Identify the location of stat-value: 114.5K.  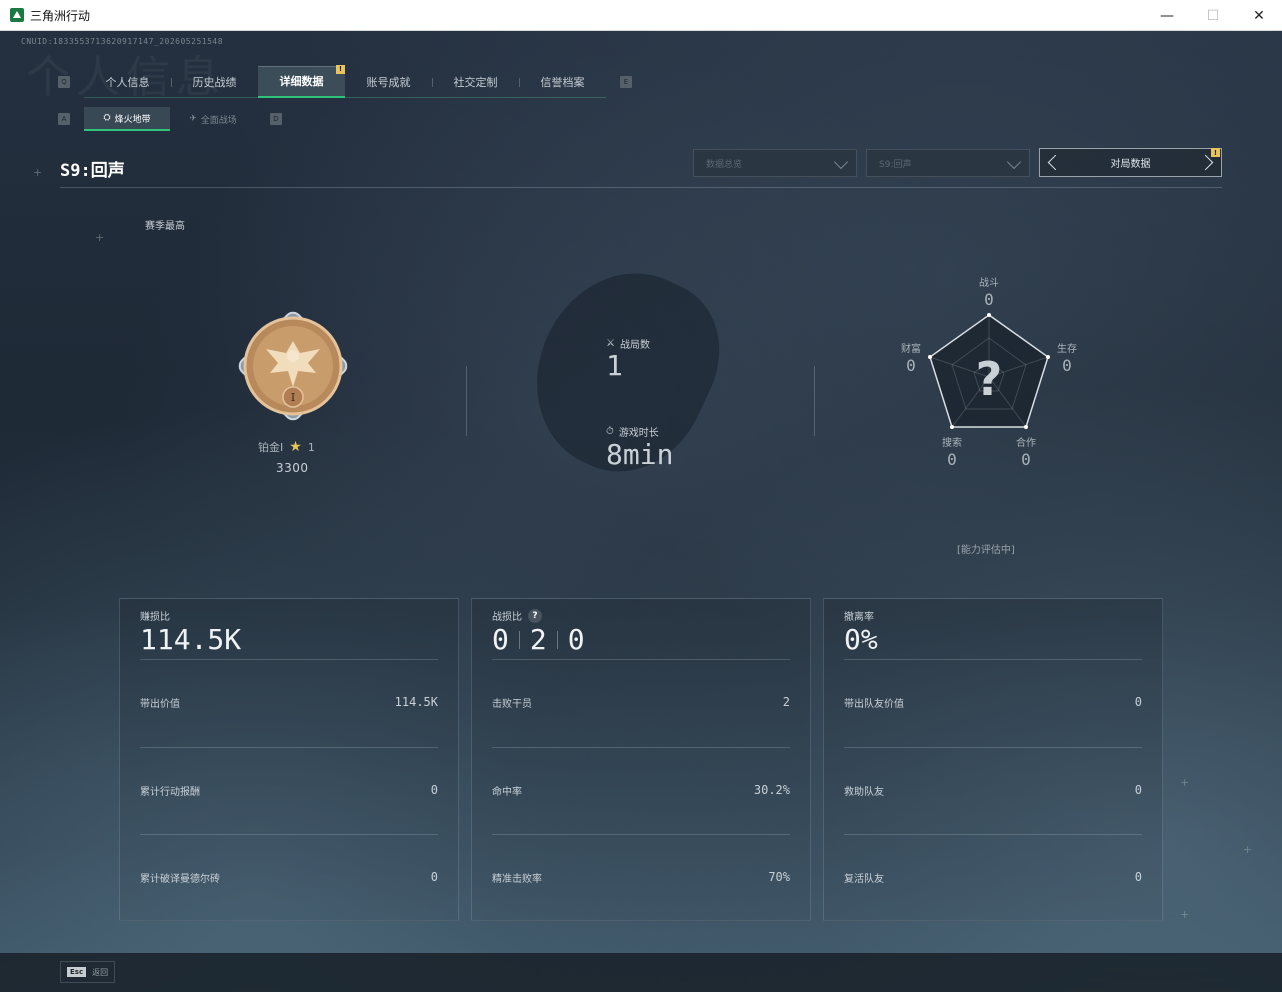
(416, 702).